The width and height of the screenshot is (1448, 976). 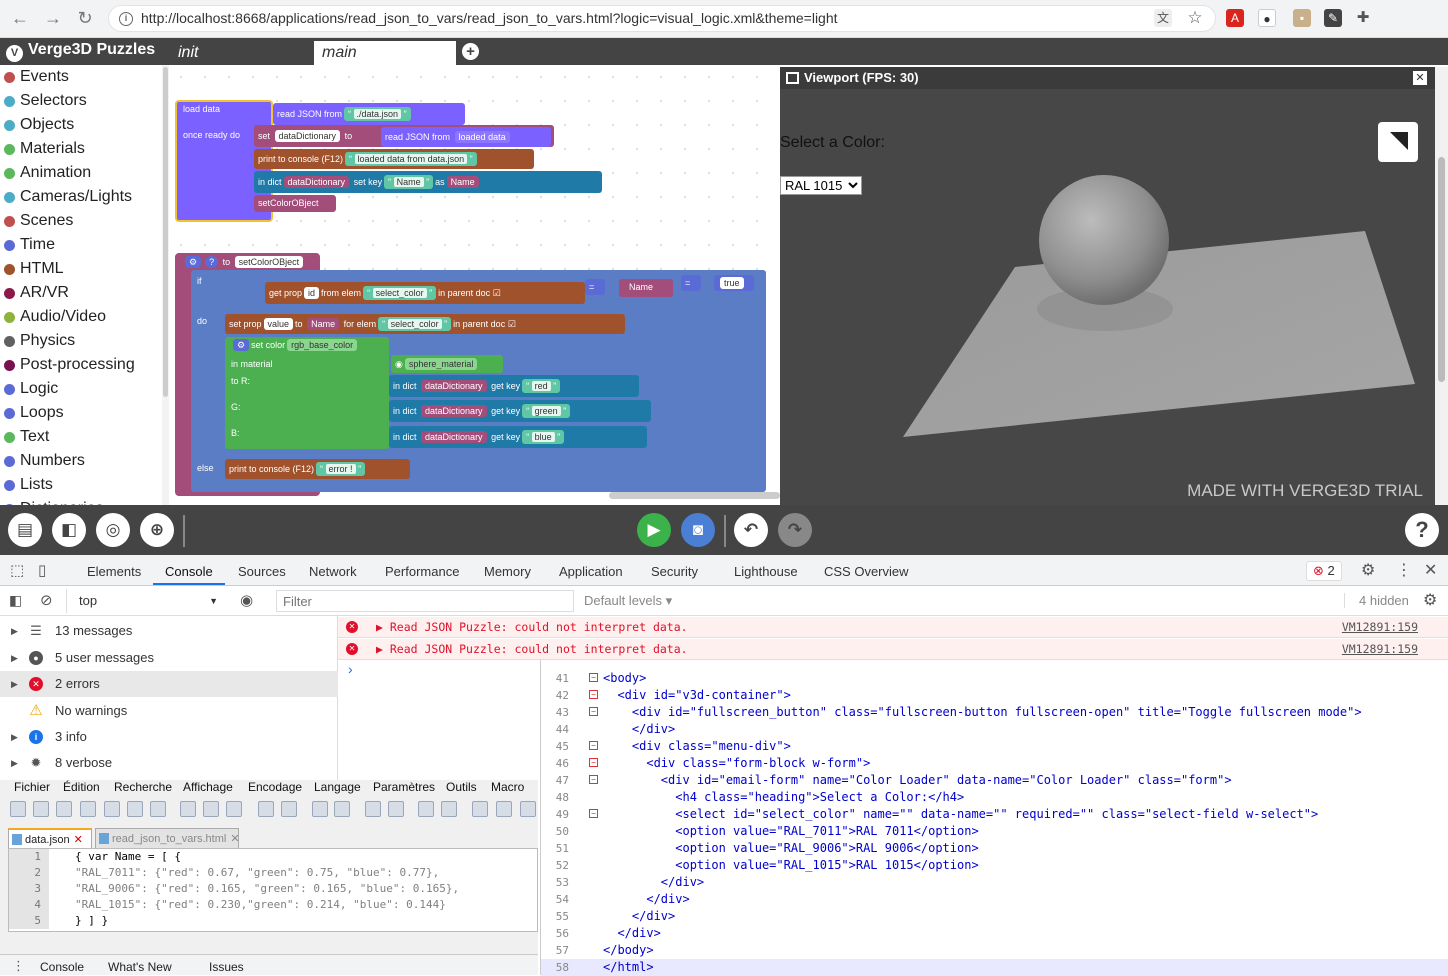 I want to click on more-options-icon: ⋮, so click(x=1404, y=570).